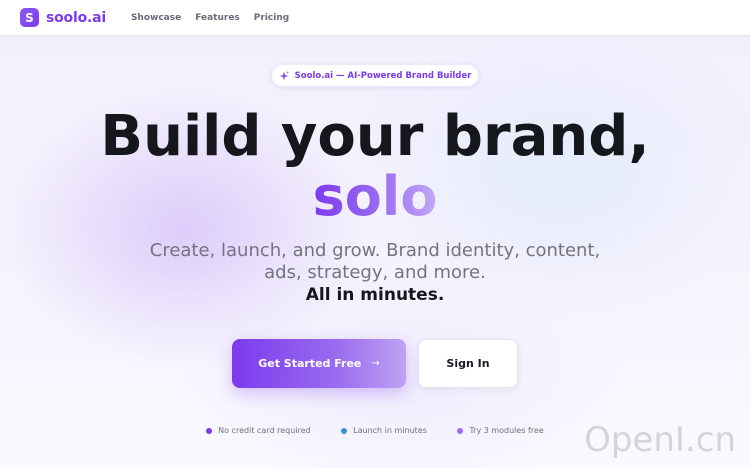 The image size is (750, 468). What do you see at coordinates (156, 18) in the screenshot?
I see `nav-link-showcase: Showcase` at bounding box center [156, 18].